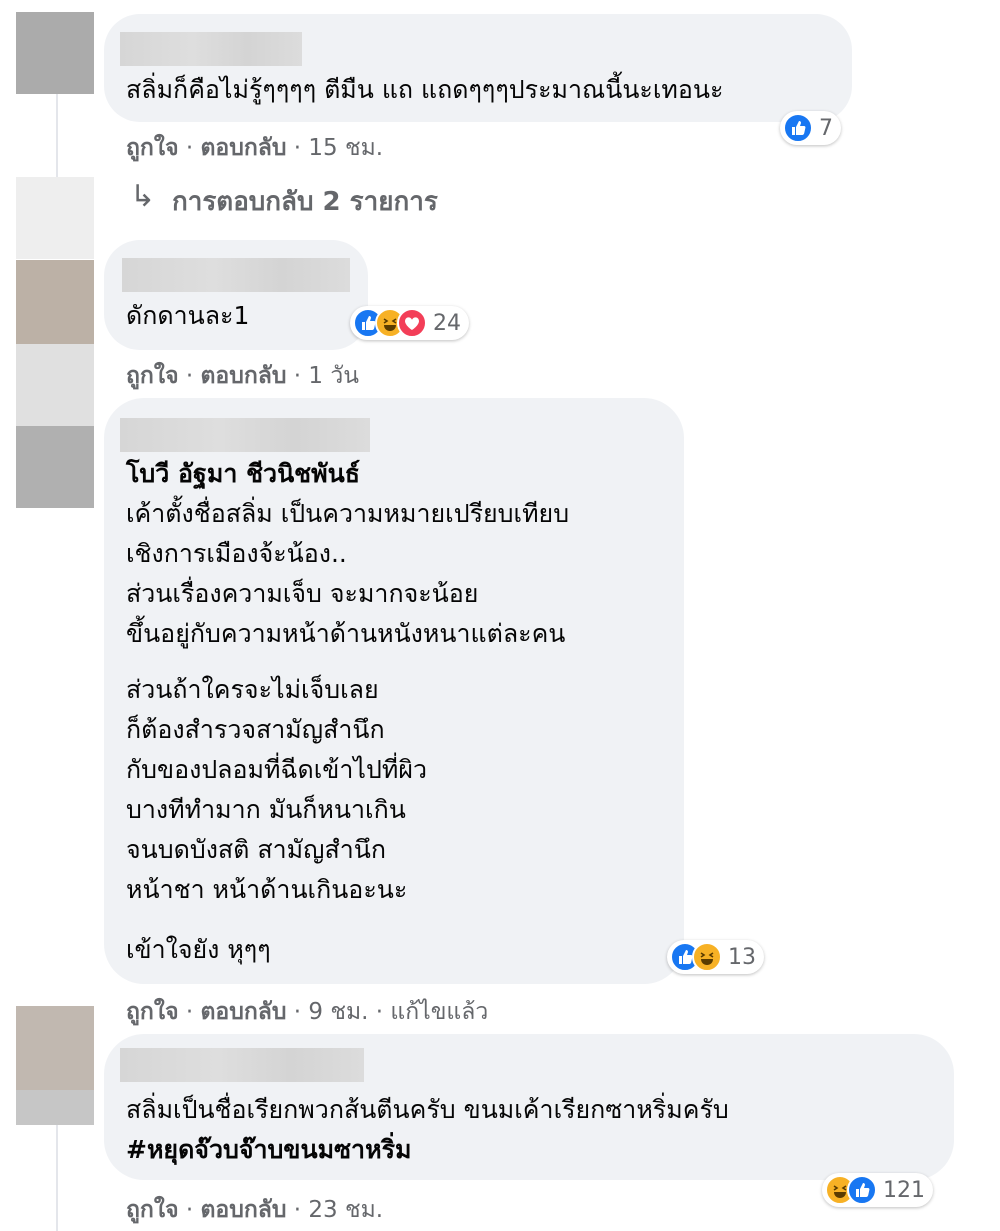  What do you see at coordinates (877, 1190) in the screenshot?
I see `reaction-summary: 121` at bounding box center [877, 1190].